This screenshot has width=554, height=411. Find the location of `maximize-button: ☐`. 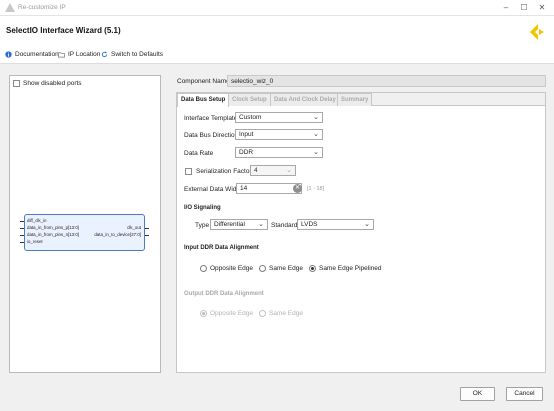

maximize-button: ☐ is located at coordinates (524, 8).